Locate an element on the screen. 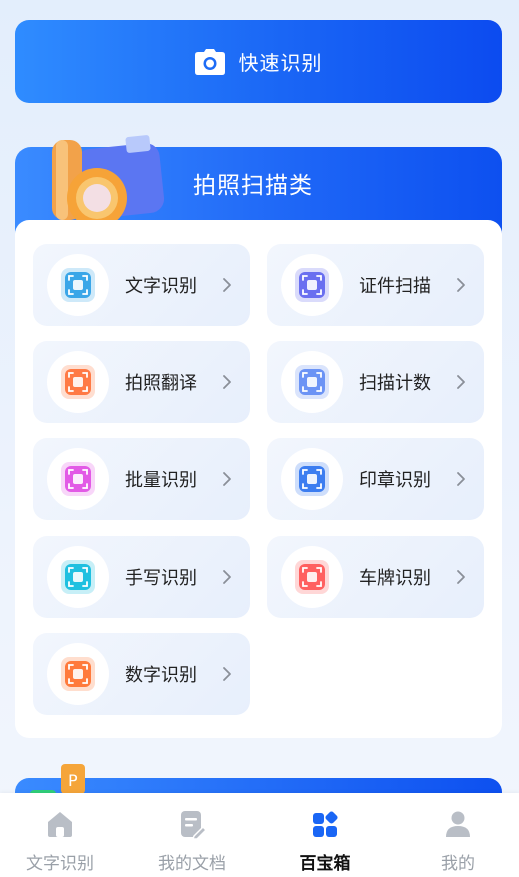 This screenshot has height=877, width=519. tool-batch-ocr: 批量识别 is located at coordinates (141, 479).